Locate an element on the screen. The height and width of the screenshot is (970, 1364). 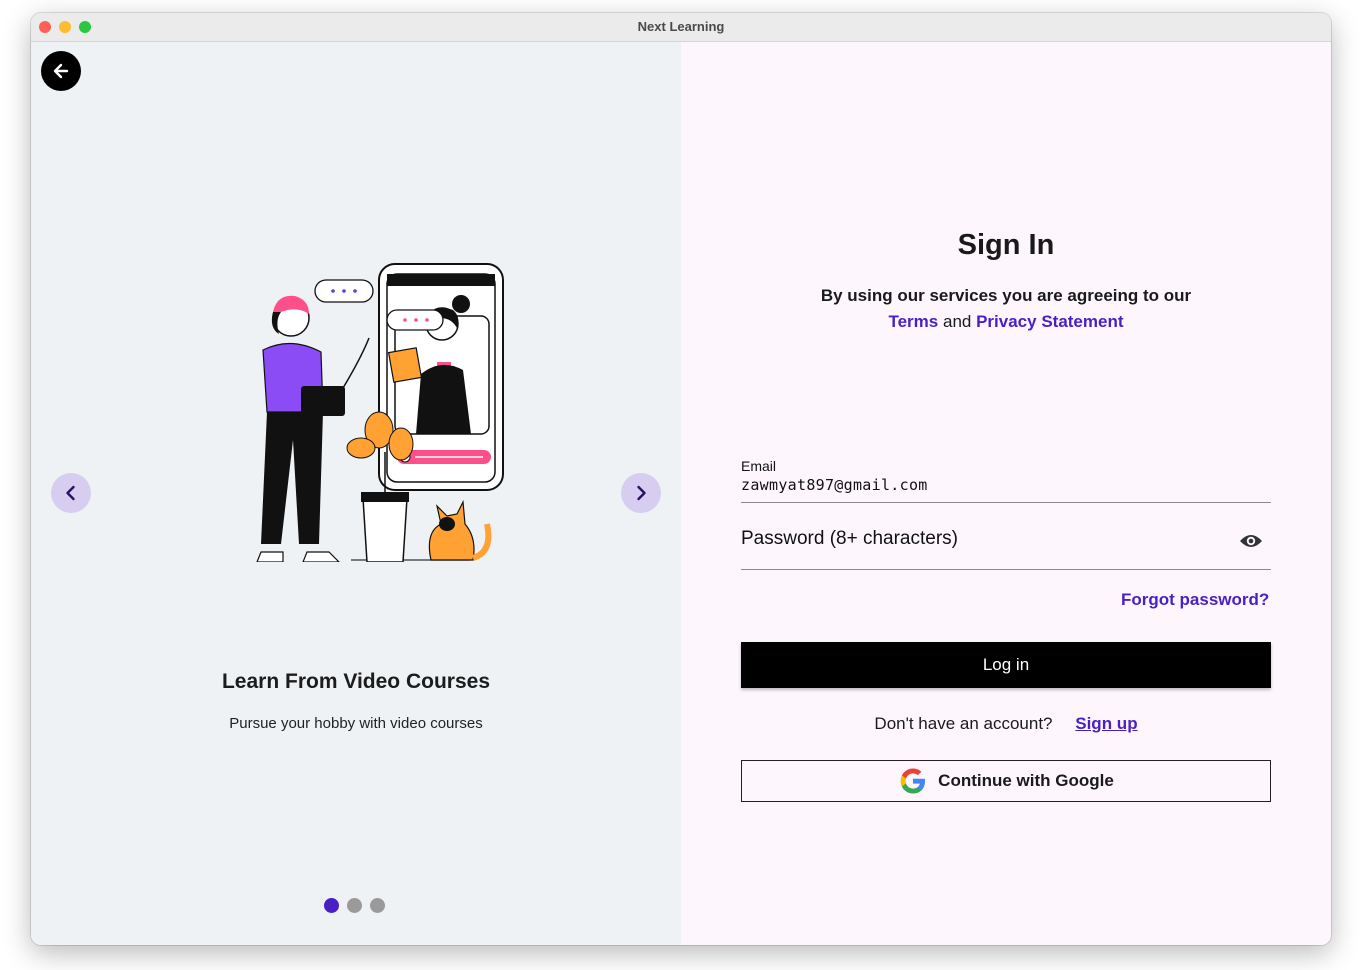
terms-link: Terms is located at coordinates (913, 321).